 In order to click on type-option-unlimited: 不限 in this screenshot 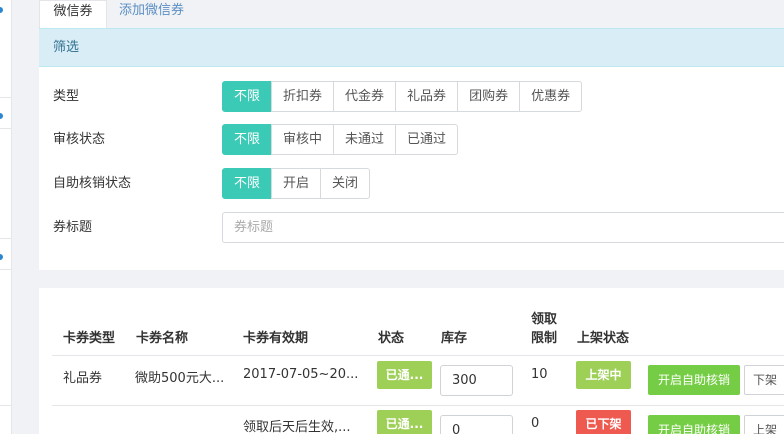, I will do `click(247, 96)`.